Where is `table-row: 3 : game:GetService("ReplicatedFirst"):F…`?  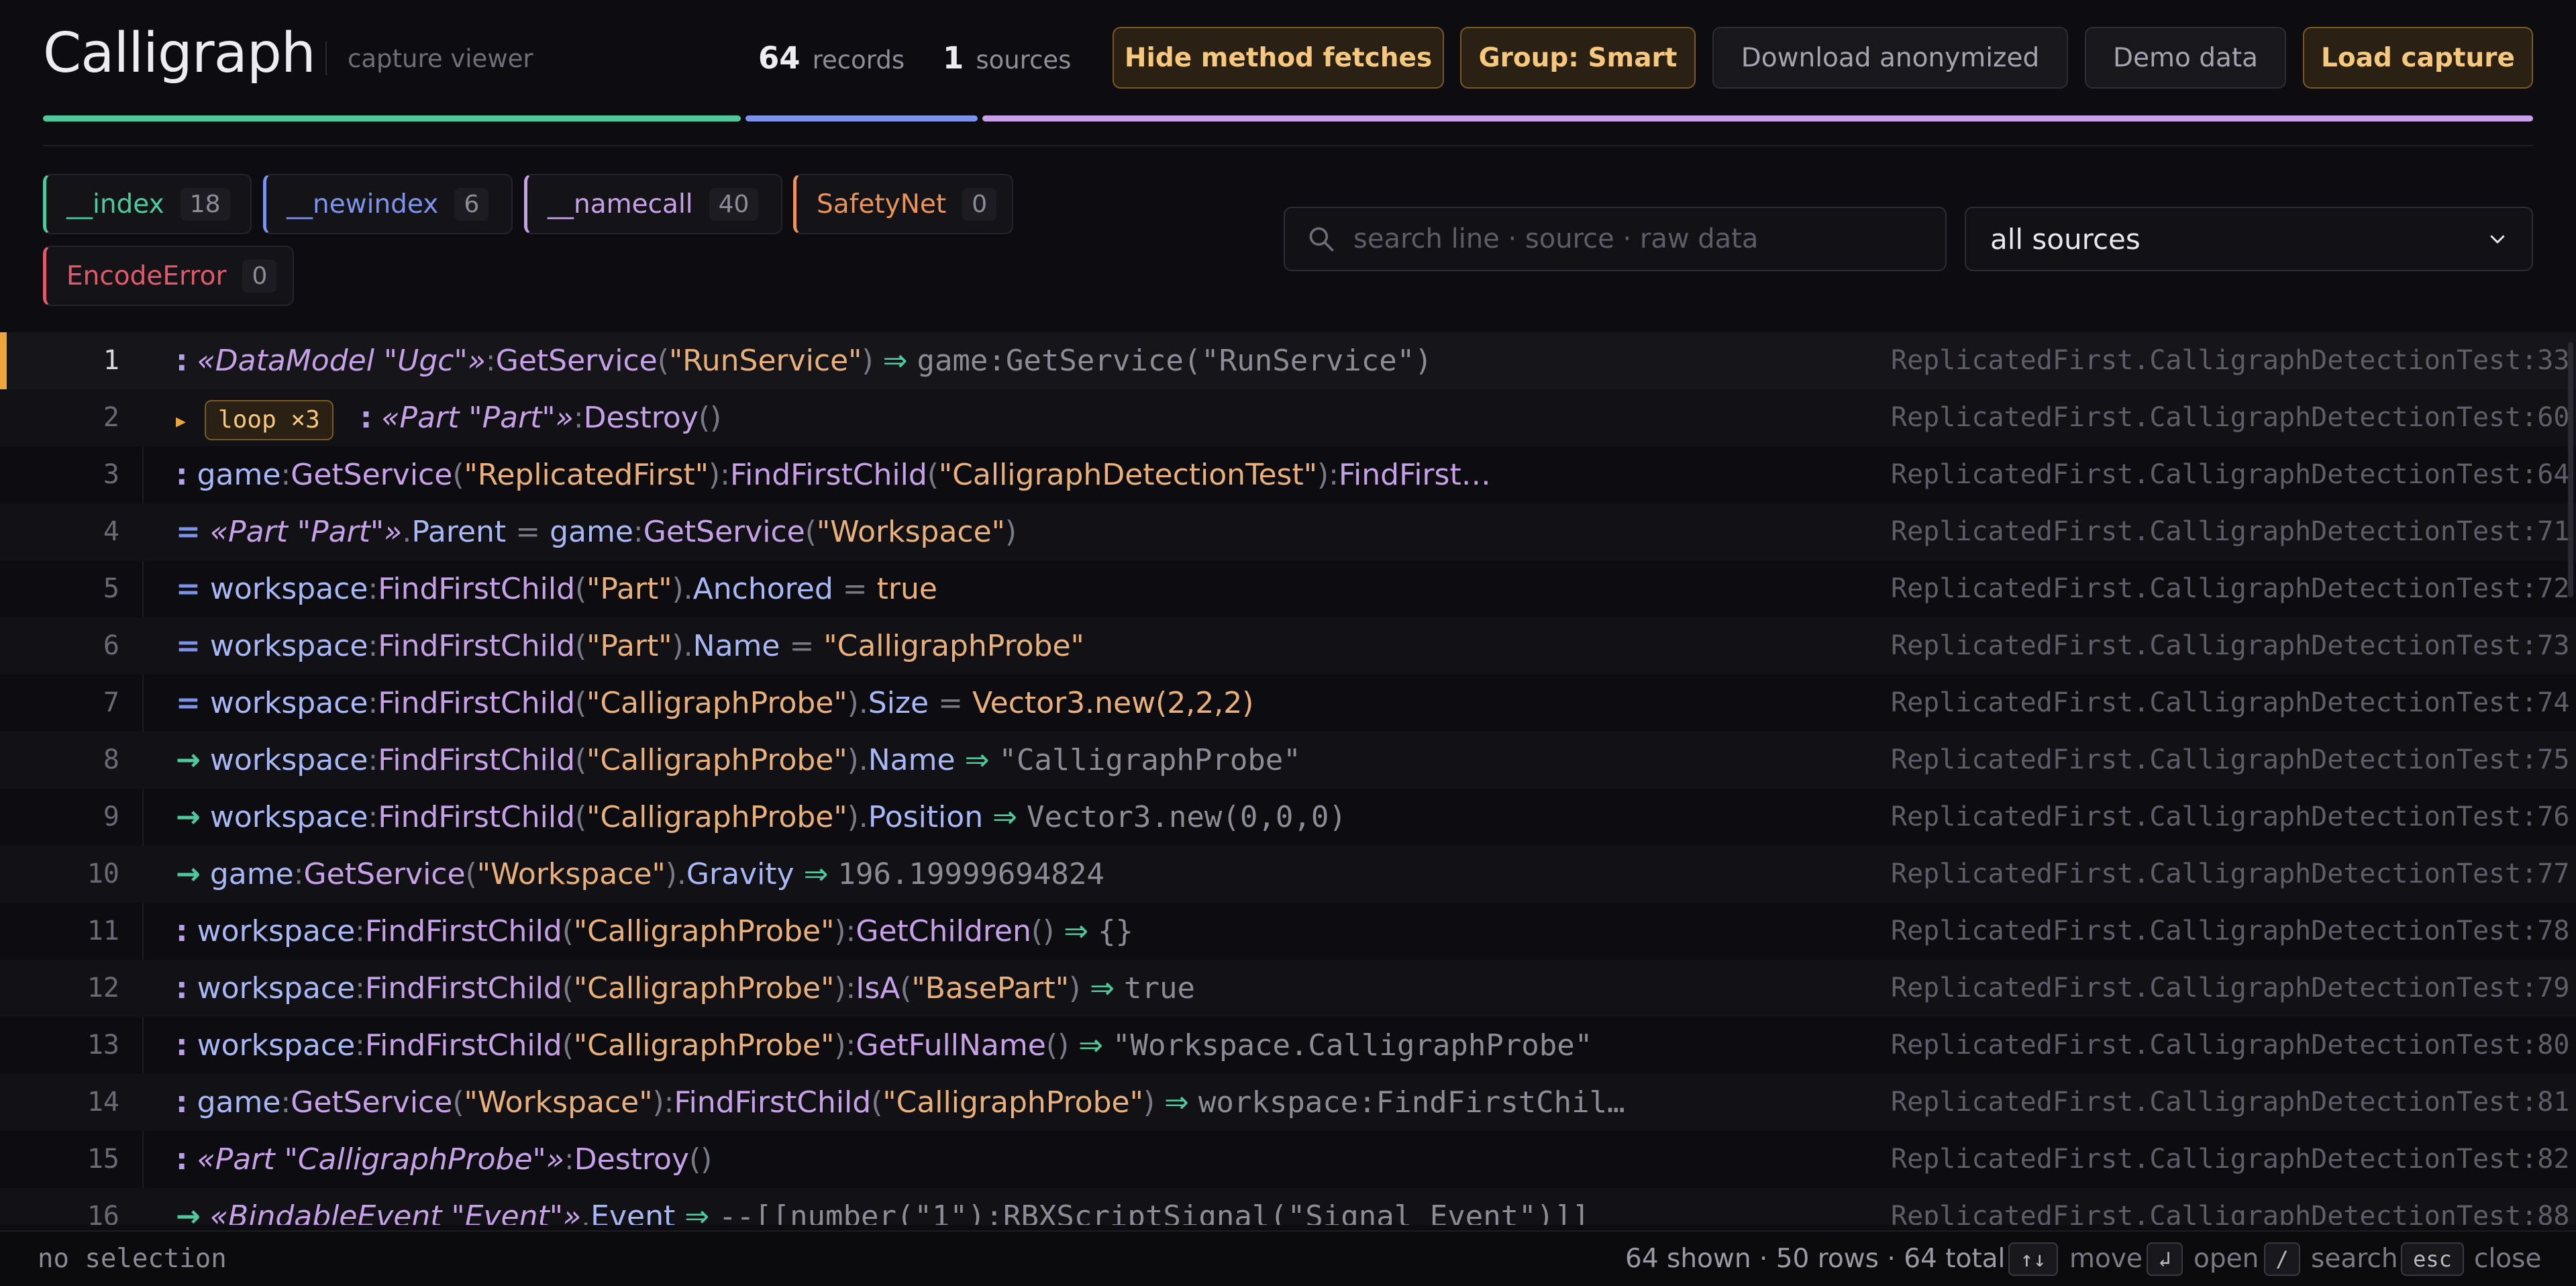
table-row: 3 : game:GetService("ReplicatedFirst"):F… is located at coordinates (1288, 474).